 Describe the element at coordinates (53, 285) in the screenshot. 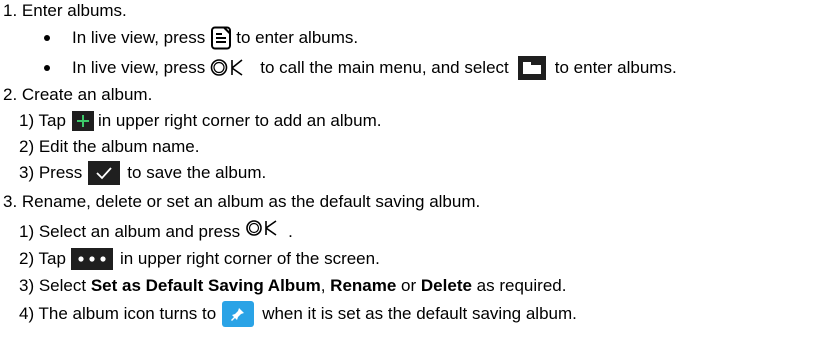

I see `step3-sub3-prefix: 3) Select` at that location.